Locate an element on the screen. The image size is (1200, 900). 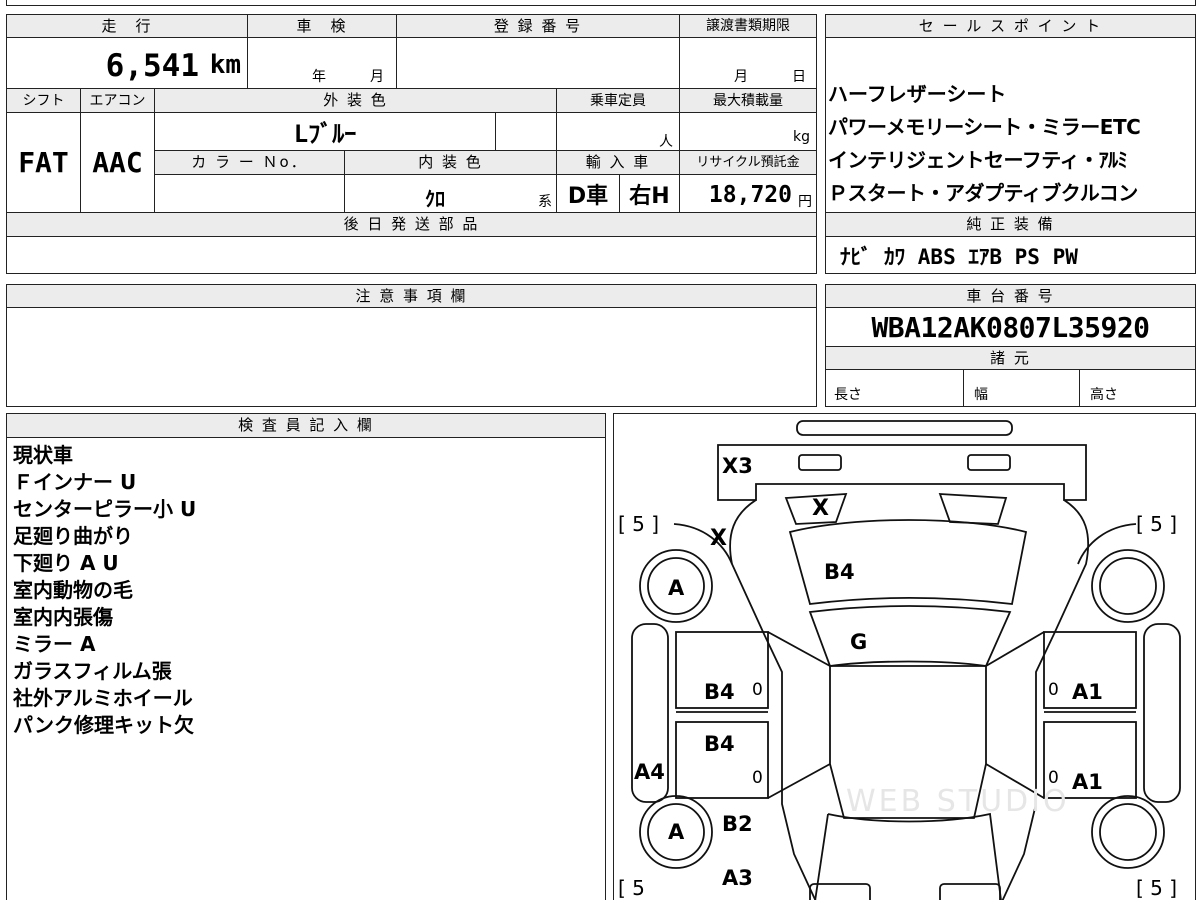
sales-points-header: セ ー ル ス ポ イ ン ト is located at coordinates (1010, 26).